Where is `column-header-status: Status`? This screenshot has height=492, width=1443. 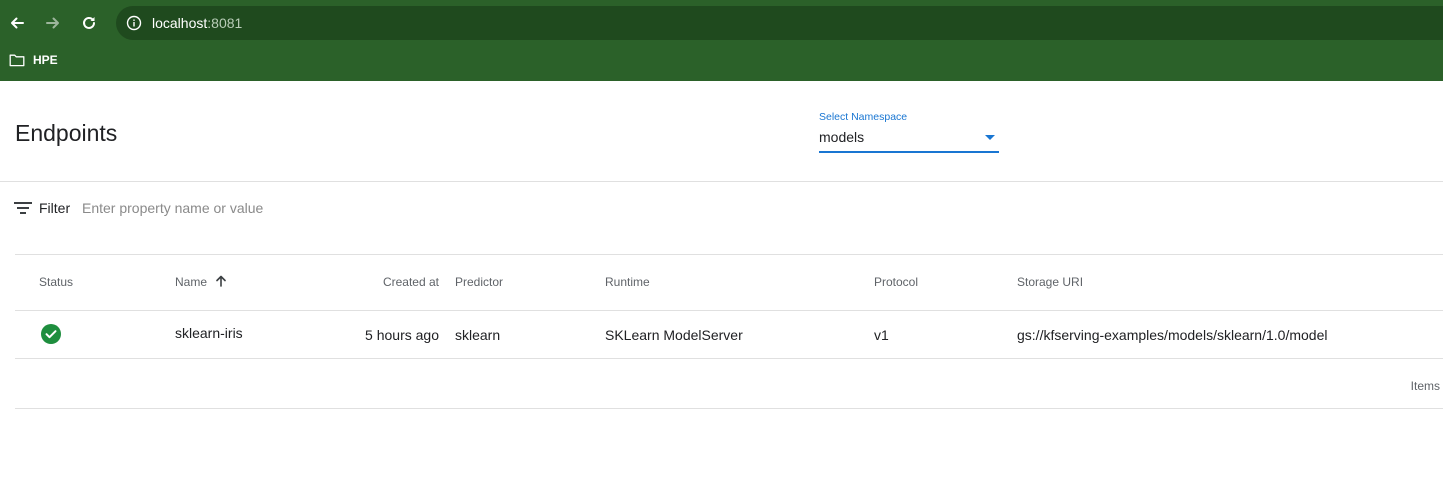 column-header-status: Status is located at coordinates (56, 282).